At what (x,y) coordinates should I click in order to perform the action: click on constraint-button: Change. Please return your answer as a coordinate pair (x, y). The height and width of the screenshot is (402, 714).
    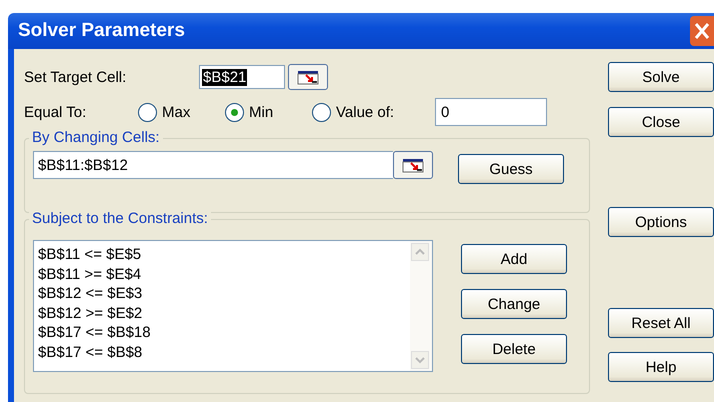
    Looking at the image, I should click on (514, 304).